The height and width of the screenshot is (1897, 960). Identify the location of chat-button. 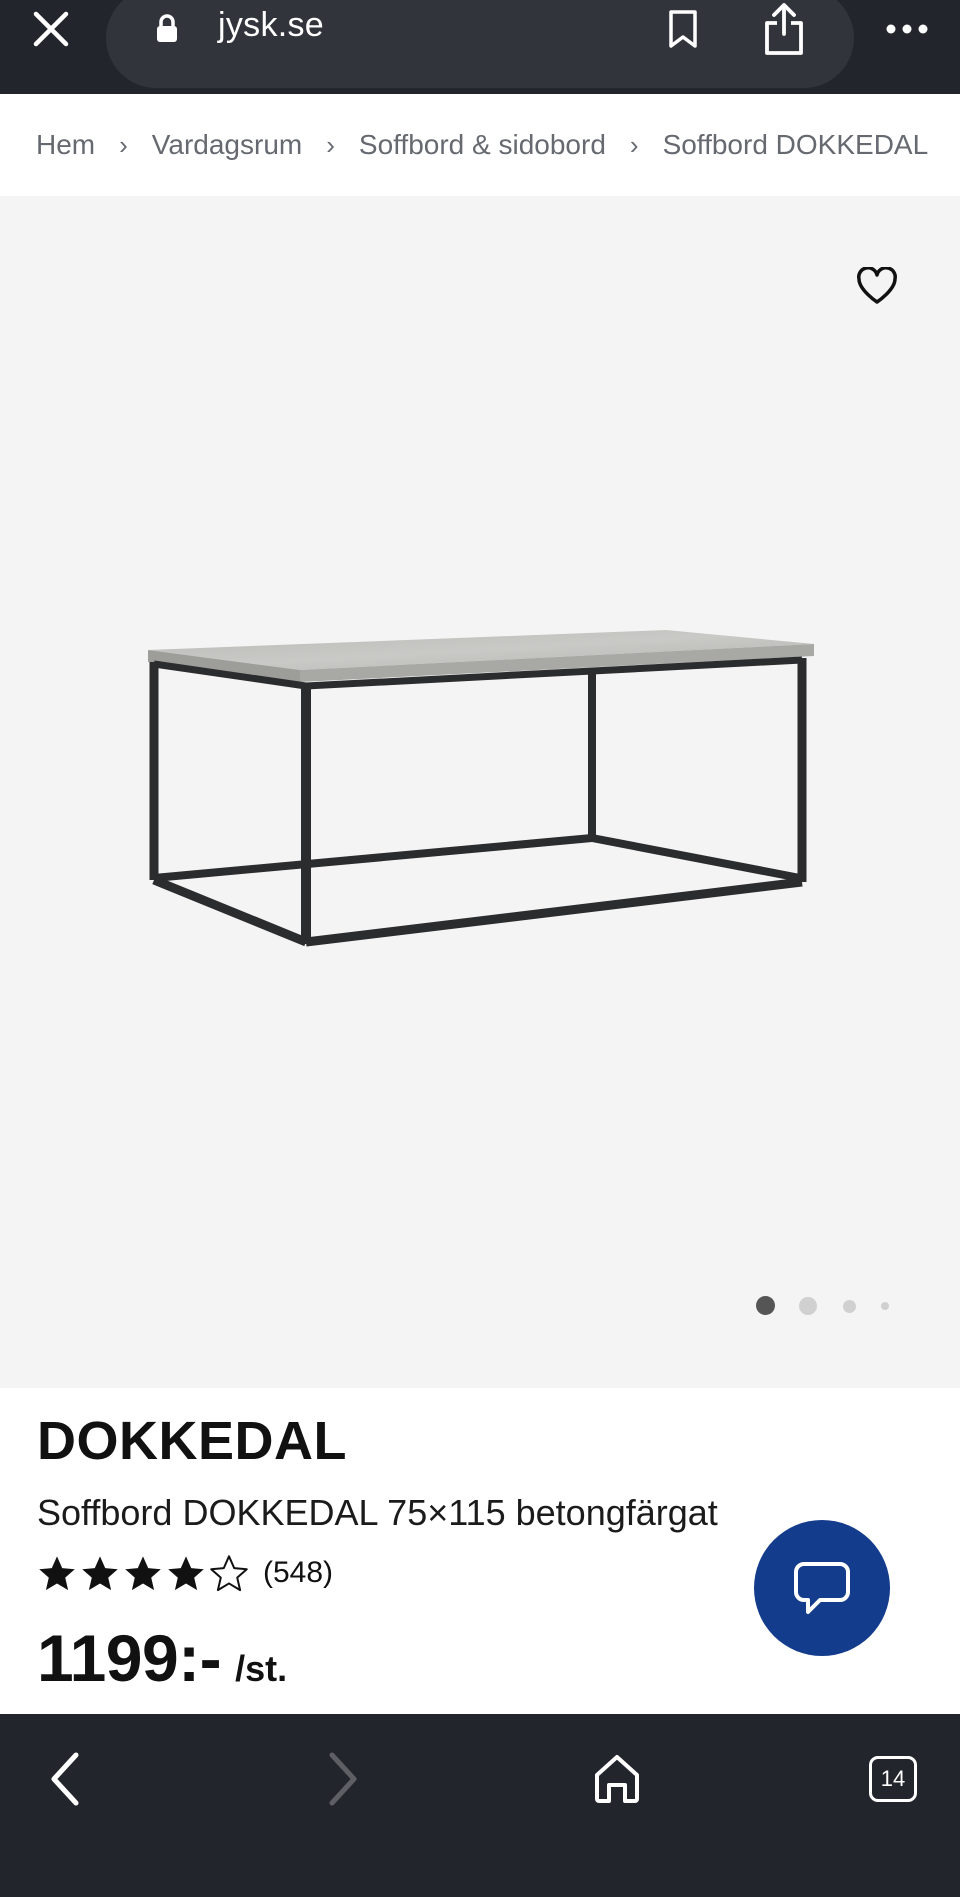
(822, 1588).